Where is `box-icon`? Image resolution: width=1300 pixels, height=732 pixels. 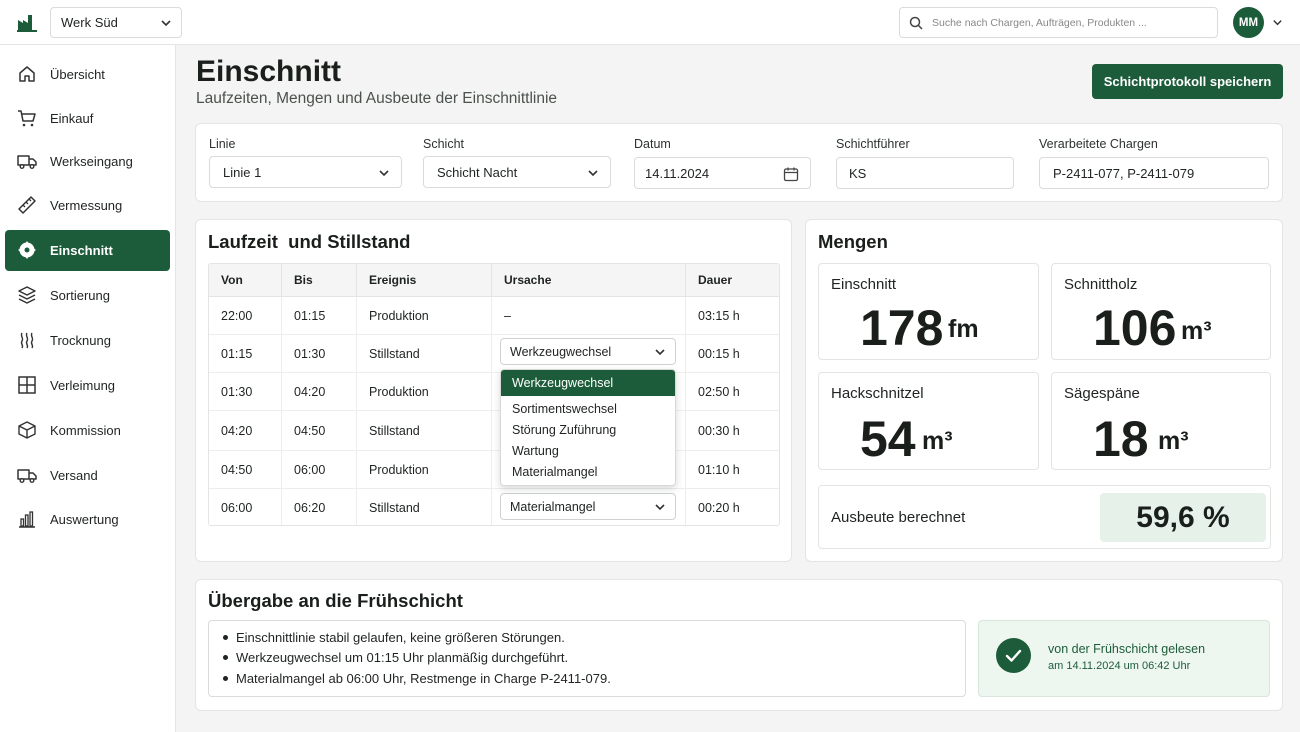
box-icon is located at coordinates (27, 430).